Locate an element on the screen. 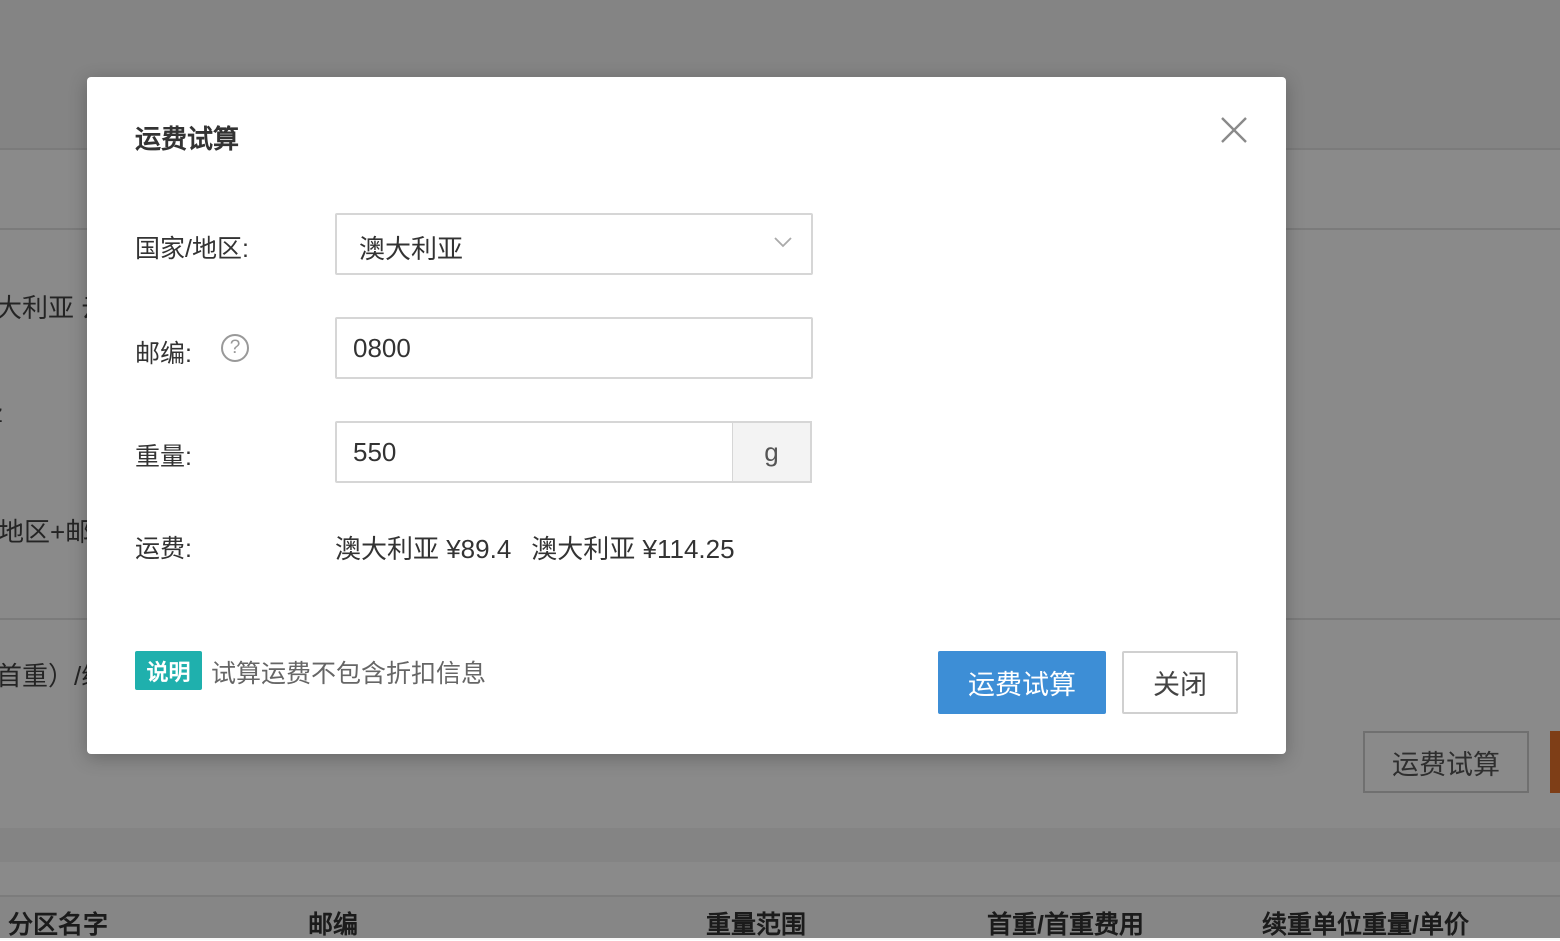  postcode-label: 邮编: is located at coordinates (163, 354).